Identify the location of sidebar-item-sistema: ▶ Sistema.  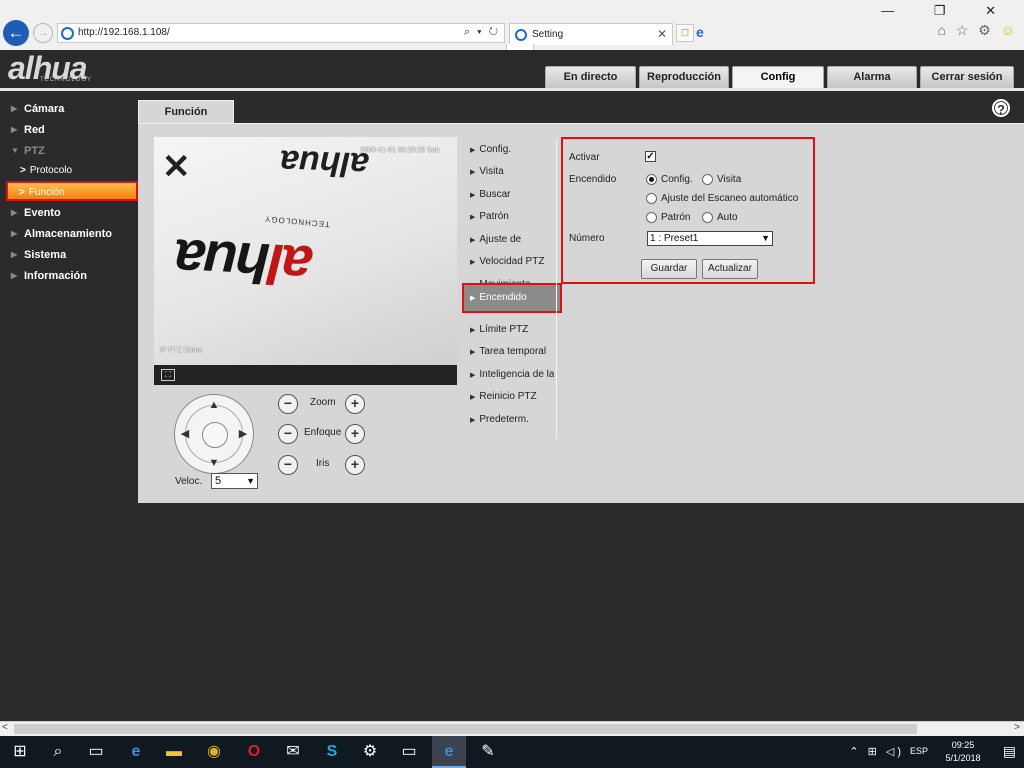
(69, 255).